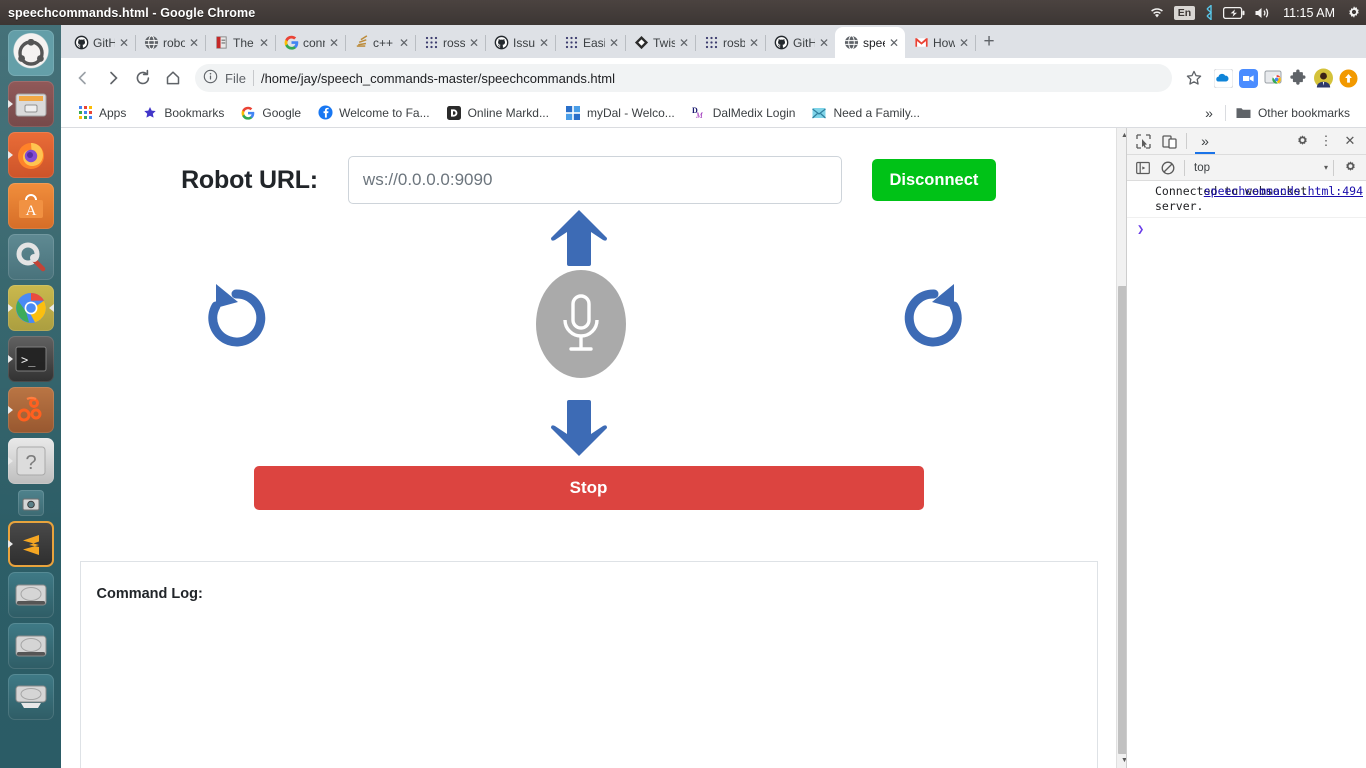  Describe the element at coordinates (30, 206) in the screenshot. I see `launcher-item-ubuntu-software: A` at that location.